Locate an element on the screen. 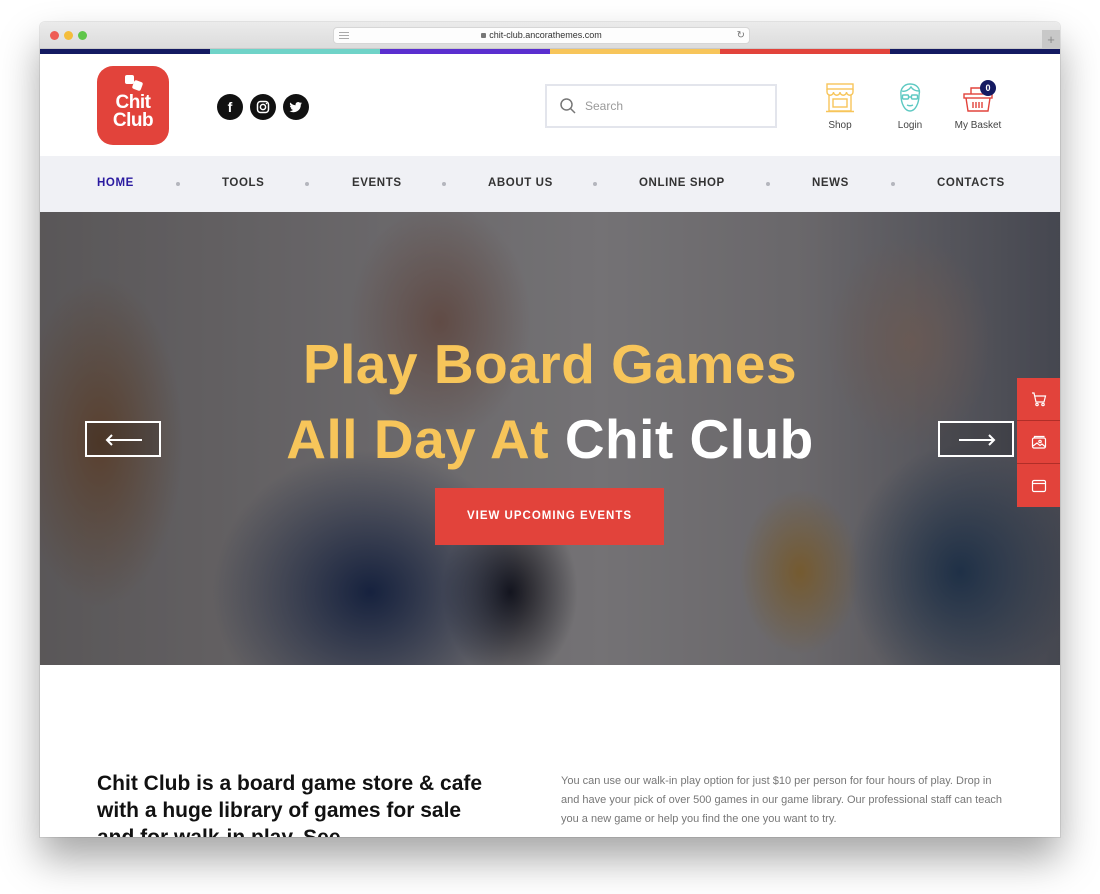 The height and width of the screenshot is (894, 1100). basket-link: 0 My Basket is located at coordinates (978, 105).